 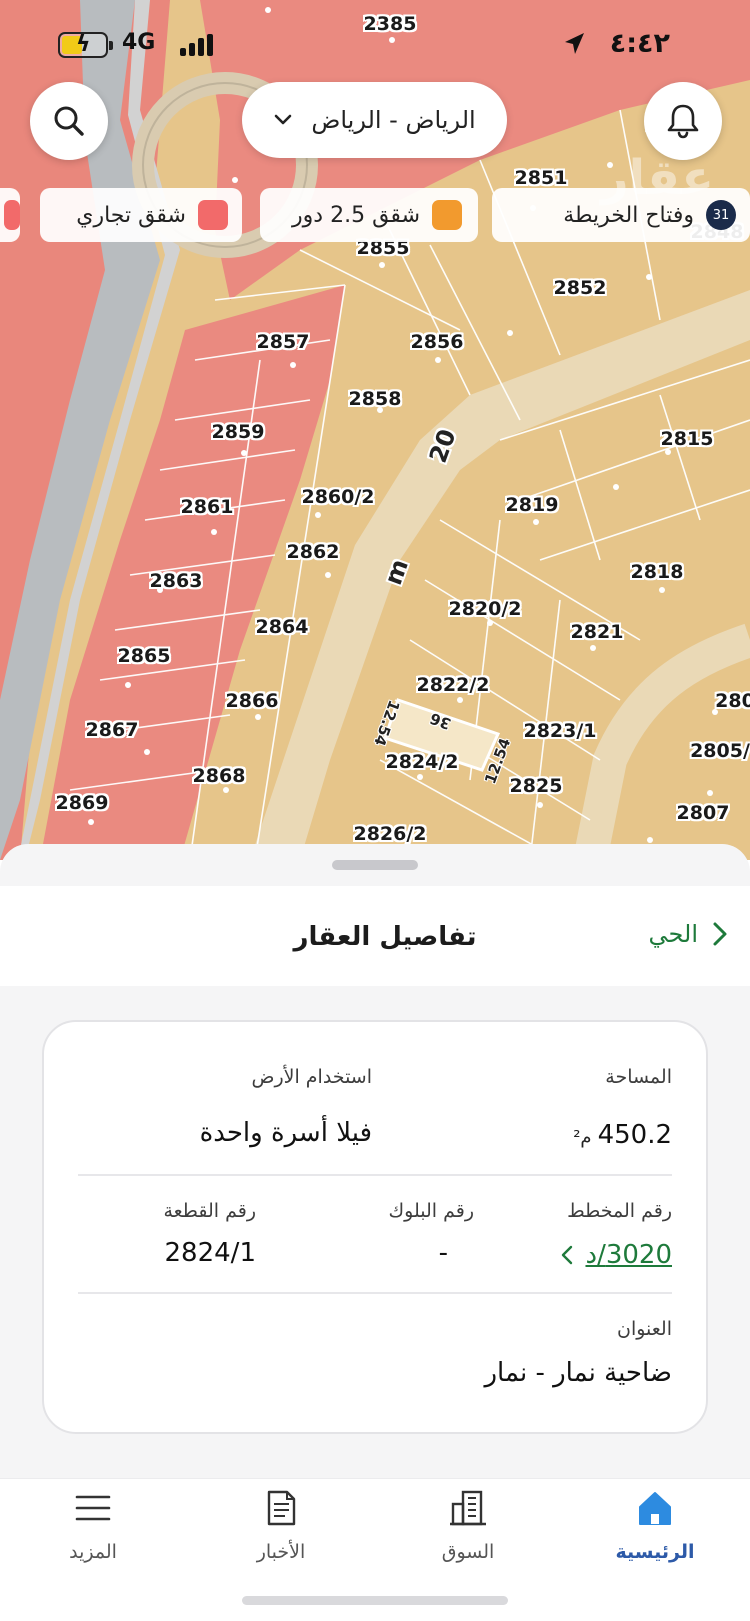 What do you see at coordinates (644, 1329) in the screenshot?
I see `address-label: العنوان` at bounding box center [644, 1329].